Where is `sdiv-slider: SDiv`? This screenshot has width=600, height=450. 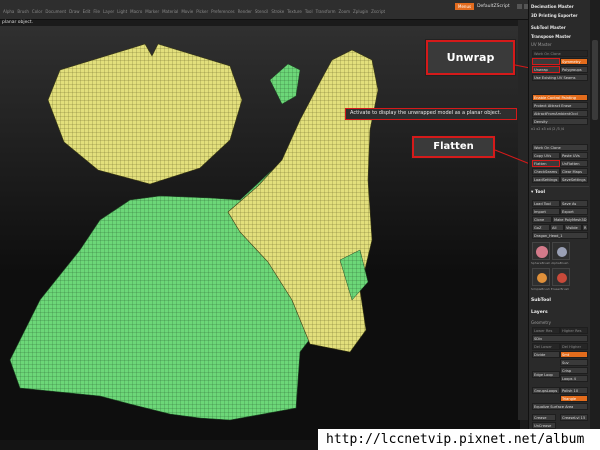 sdiv-slider: SDiv is located at coordinates (560, 338).